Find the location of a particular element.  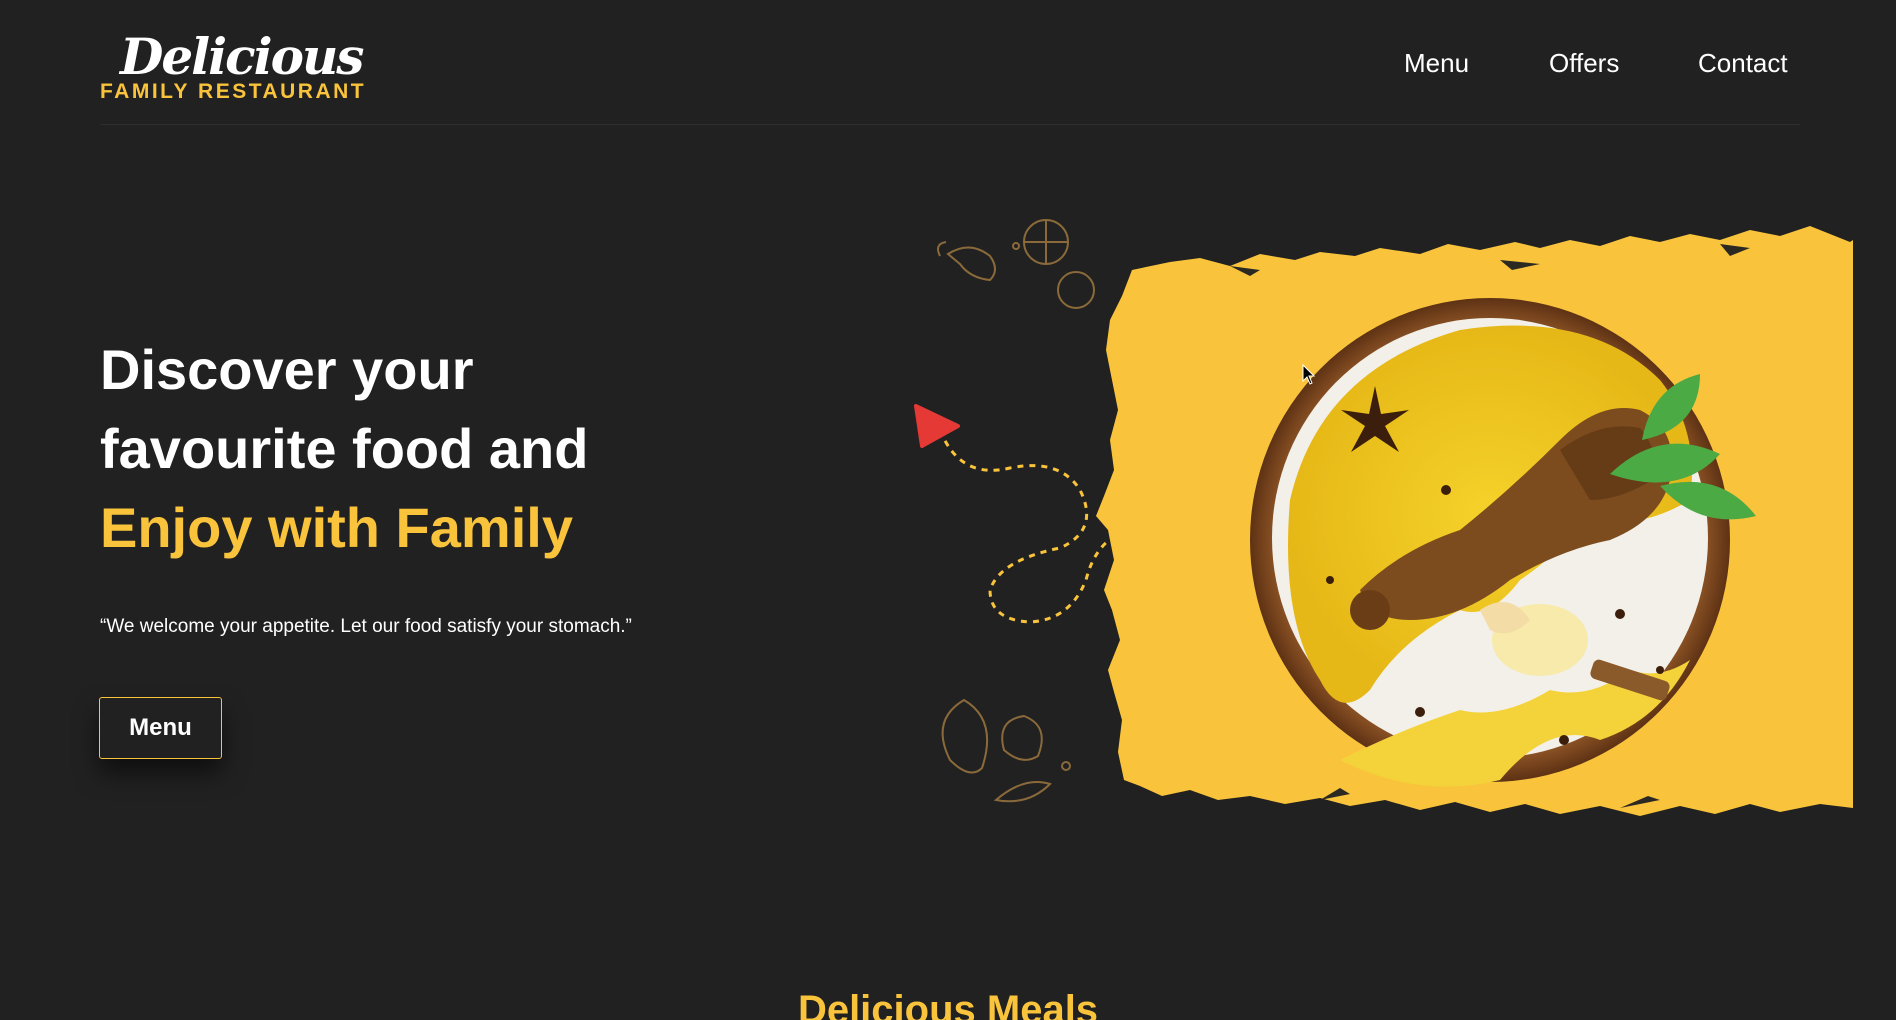

logo-script: Delicious is located at coordinates (242, 56).